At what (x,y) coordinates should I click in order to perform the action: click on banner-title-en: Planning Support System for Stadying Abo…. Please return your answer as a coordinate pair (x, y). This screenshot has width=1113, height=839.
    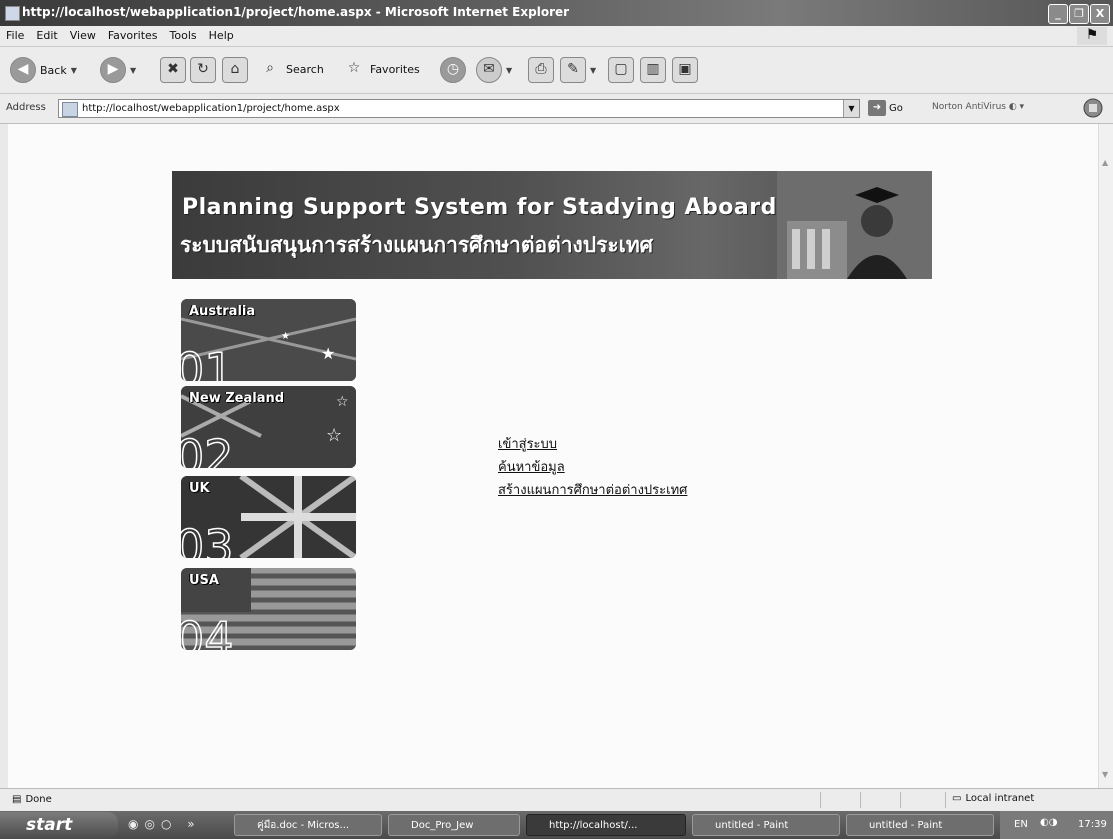
    Looking at the image, I should click on (479, 207).